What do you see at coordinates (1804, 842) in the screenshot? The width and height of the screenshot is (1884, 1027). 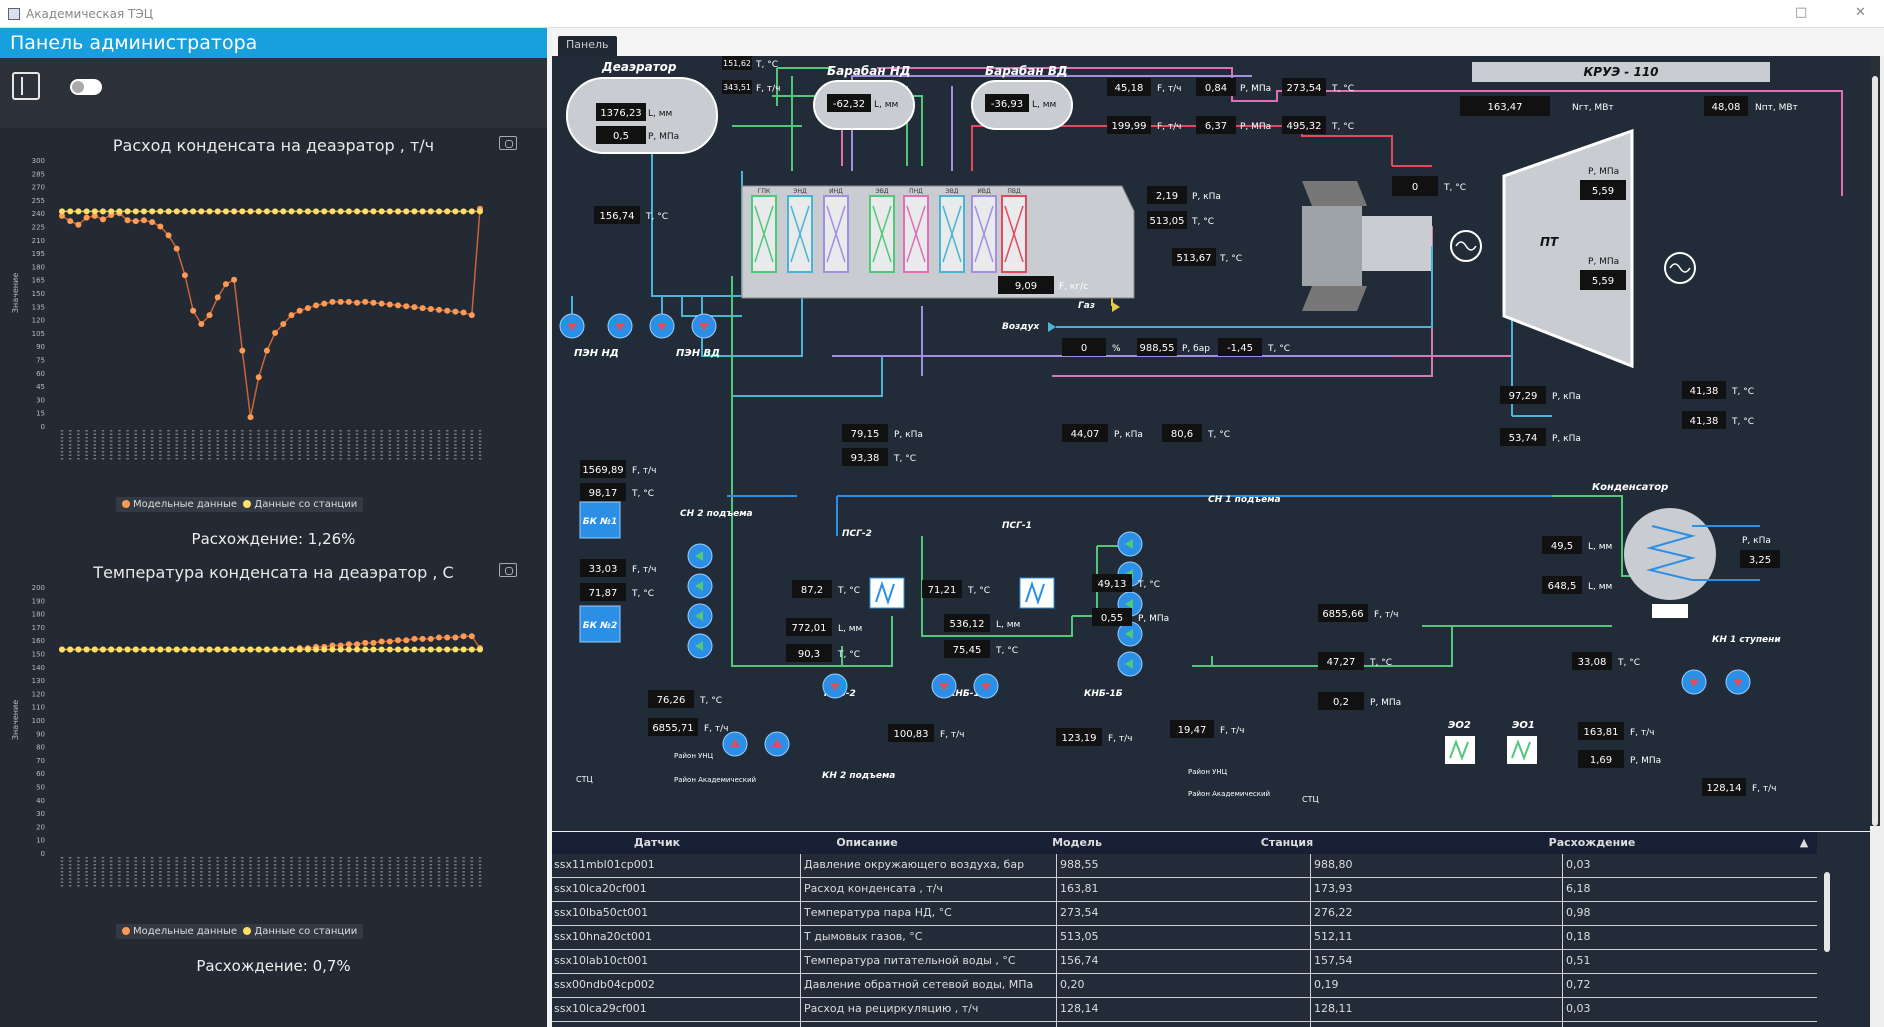 I see `sort-up-icon: ▲` at bounding box center [1804, 842].